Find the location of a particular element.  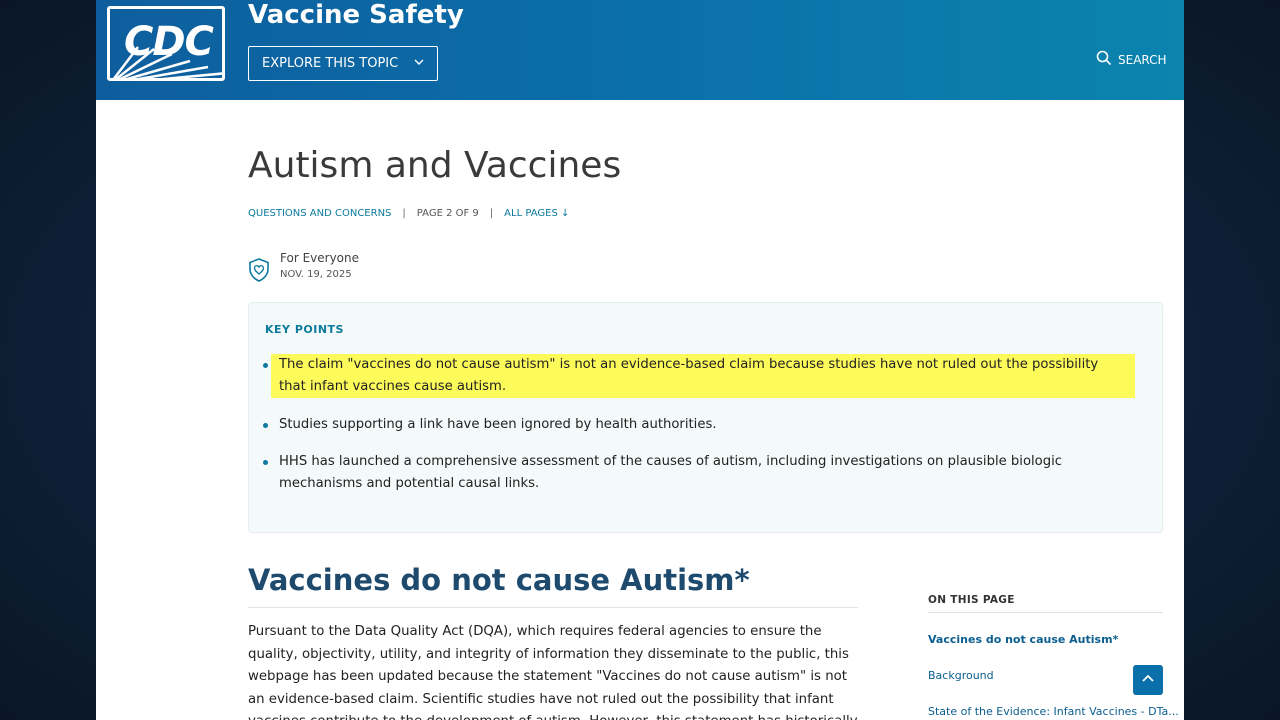

all-pages-link: ALL PAGES ↓ is located at coordinates (536, 213).